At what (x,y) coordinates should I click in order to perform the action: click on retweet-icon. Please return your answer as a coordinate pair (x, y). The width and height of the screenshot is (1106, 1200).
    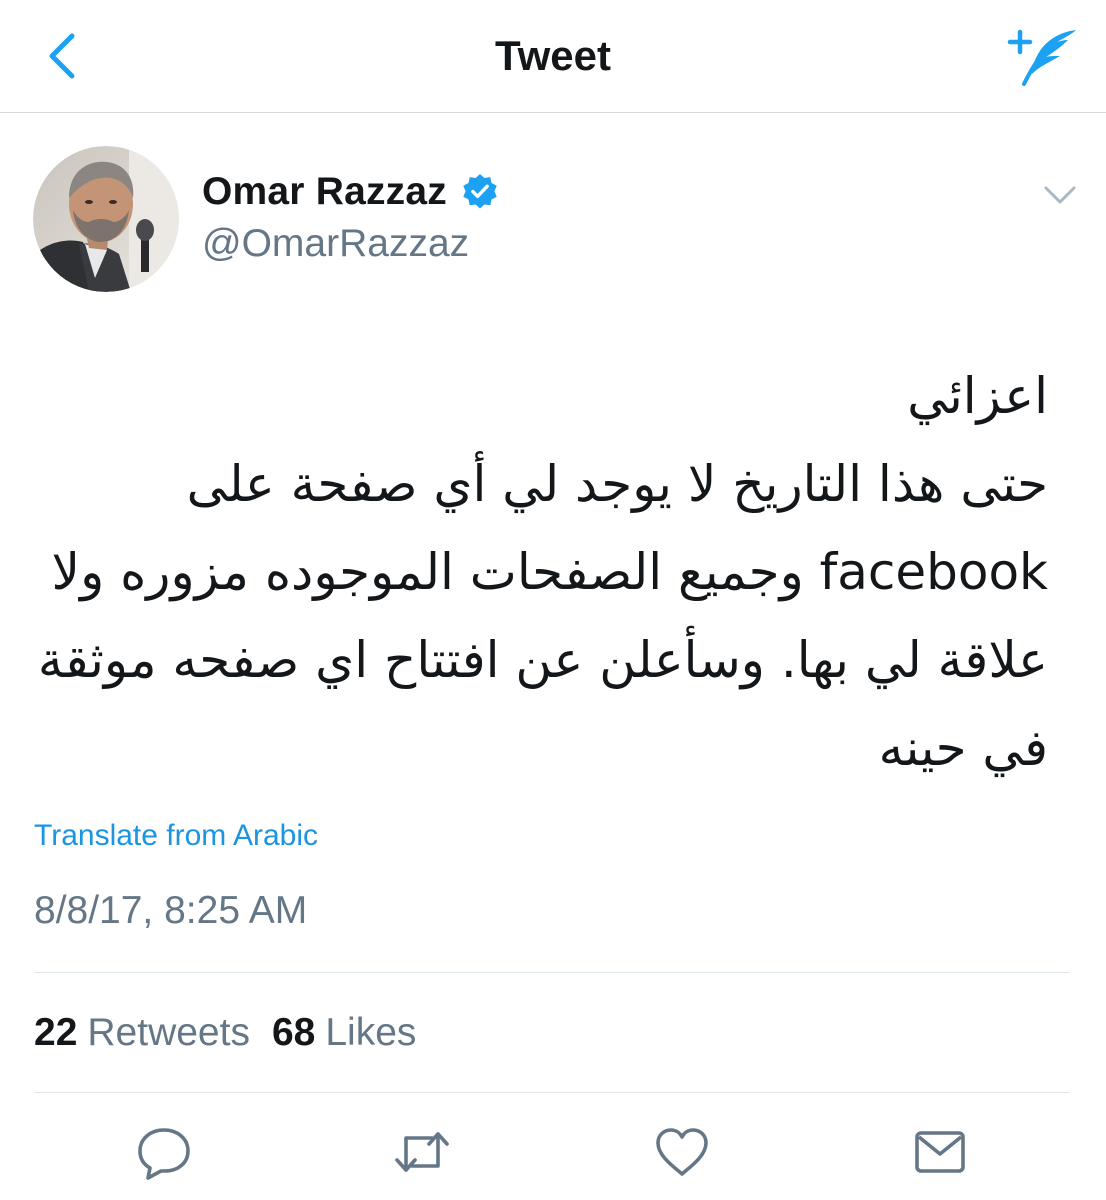
    Looking at the image, I should click on (422, 1152).